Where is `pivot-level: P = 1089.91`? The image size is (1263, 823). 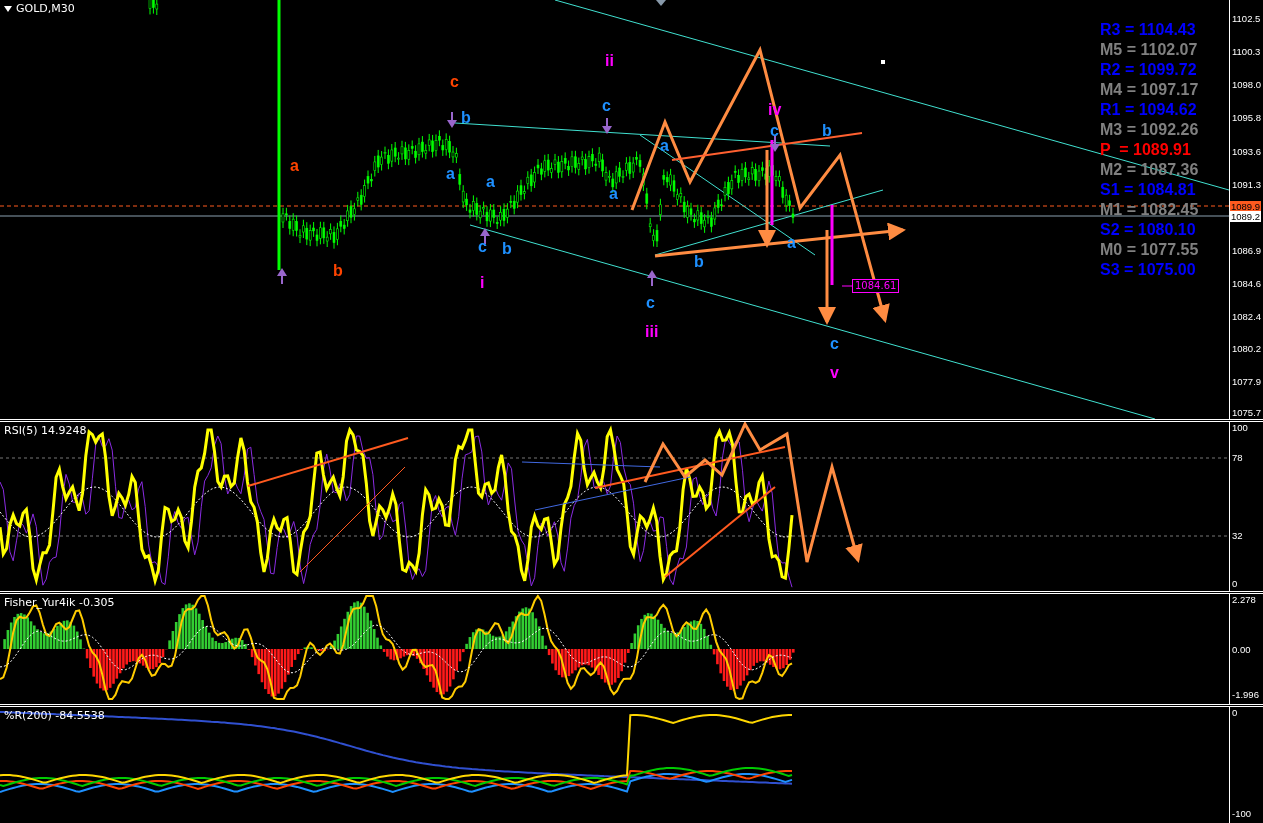 pivot-level: P = 1089.91 is located at coordinates (1145, 150).